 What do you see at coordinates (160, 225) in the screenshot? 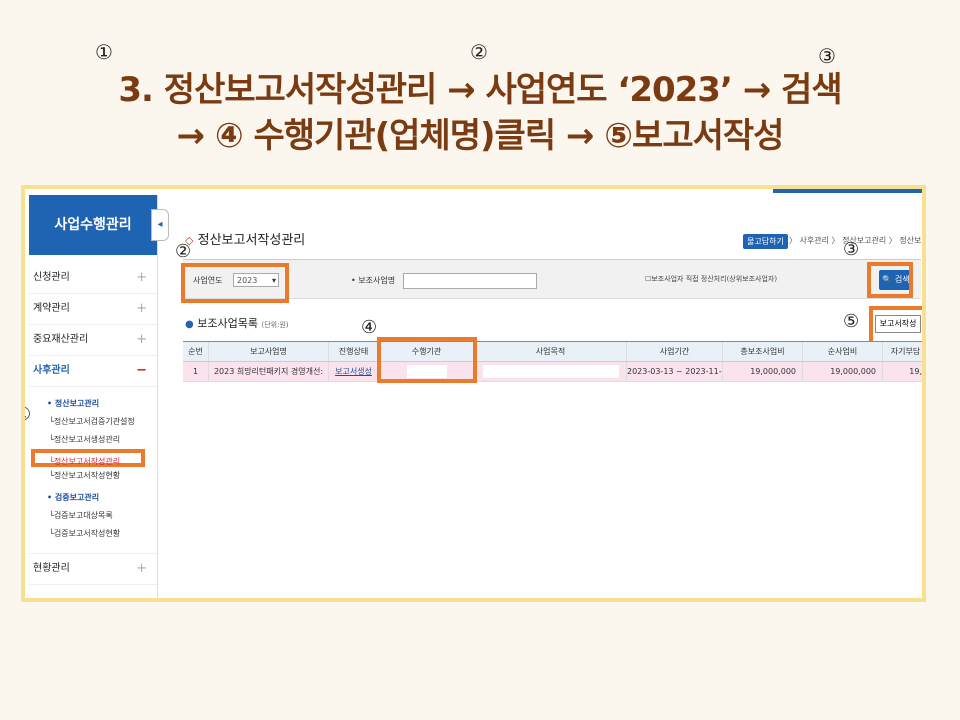
I see `sidebar-toggle-icon: ◂` at bounding box center [160, 225].